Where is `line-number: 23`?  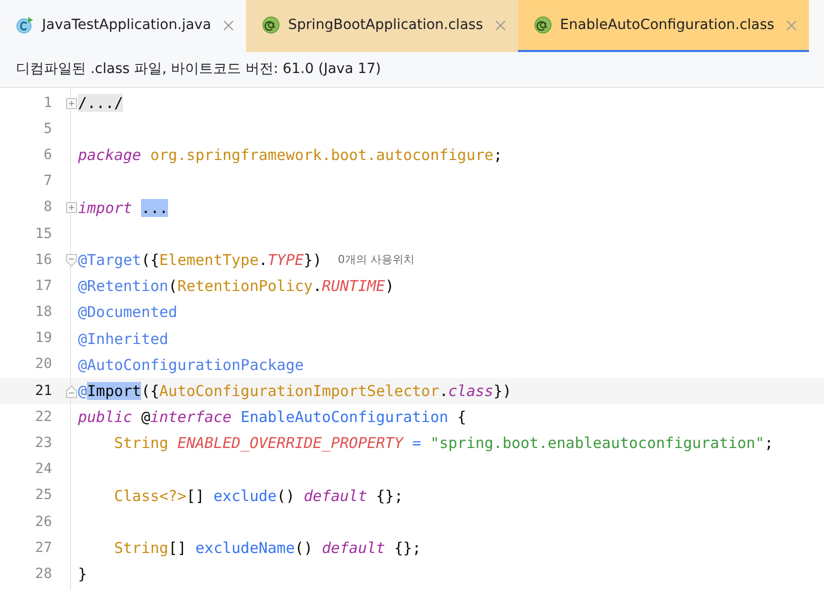
line-number: 23 is located at coordinates (43, 444).